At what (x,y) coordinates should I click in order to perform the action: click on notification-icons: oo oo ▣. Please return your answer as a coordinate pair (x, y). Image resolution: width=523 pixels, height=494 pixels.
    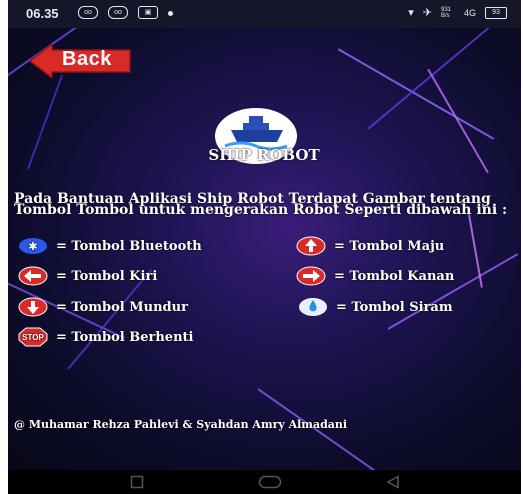
    Looking at the image, I should click on (125, 12).